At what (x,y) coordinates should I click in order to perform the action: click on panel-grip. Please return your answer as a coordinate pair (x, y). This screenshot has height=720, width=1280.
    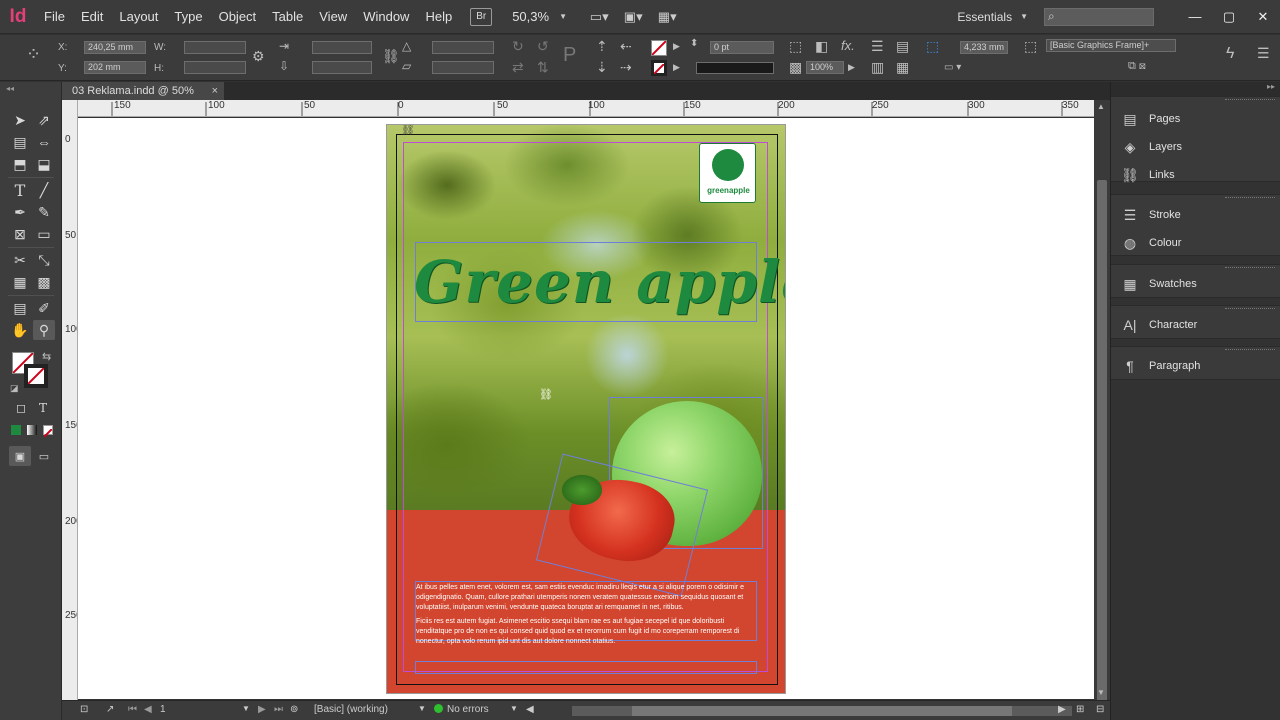
    Looking at the image, I should click on (1250, 100).